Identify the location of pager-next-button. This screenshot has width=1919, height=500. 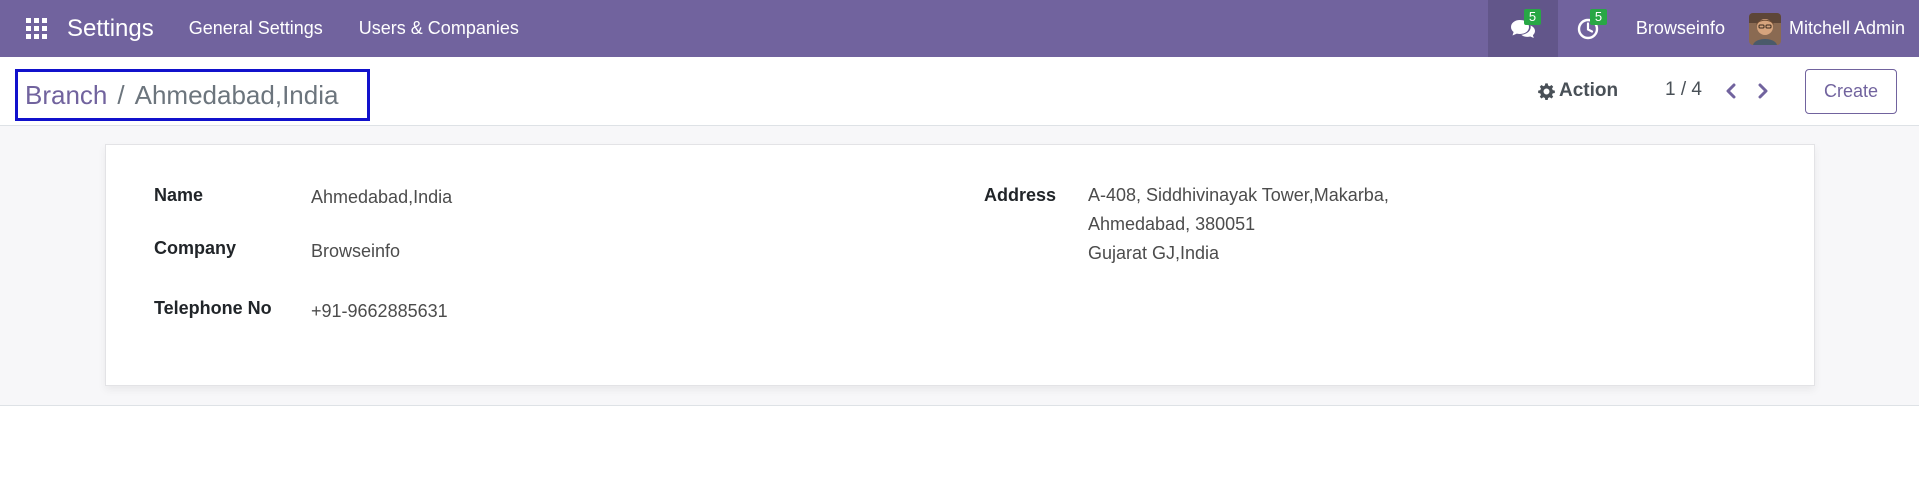
(1763, 91).